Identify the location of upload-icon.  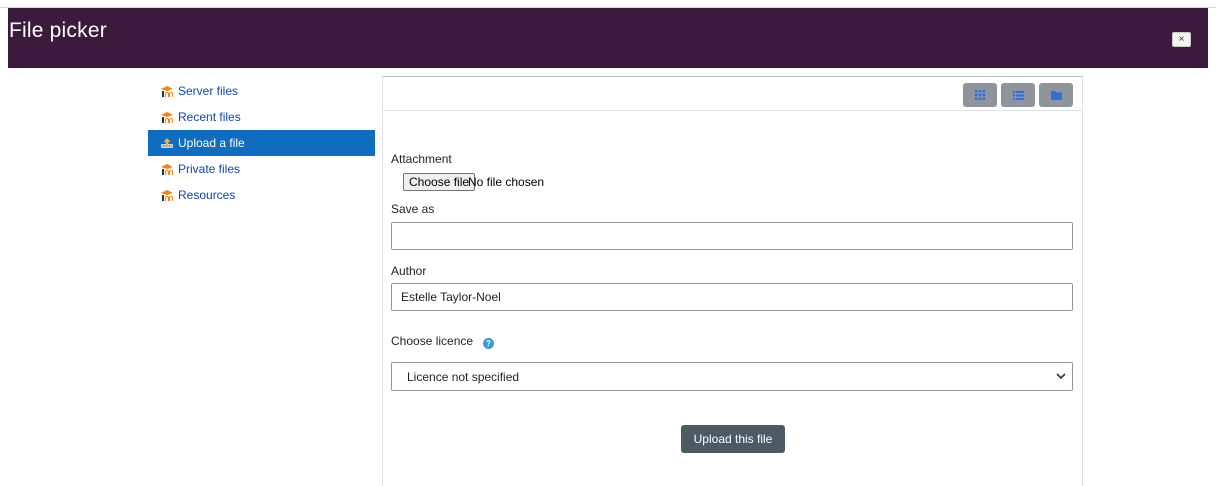
(167, 143).